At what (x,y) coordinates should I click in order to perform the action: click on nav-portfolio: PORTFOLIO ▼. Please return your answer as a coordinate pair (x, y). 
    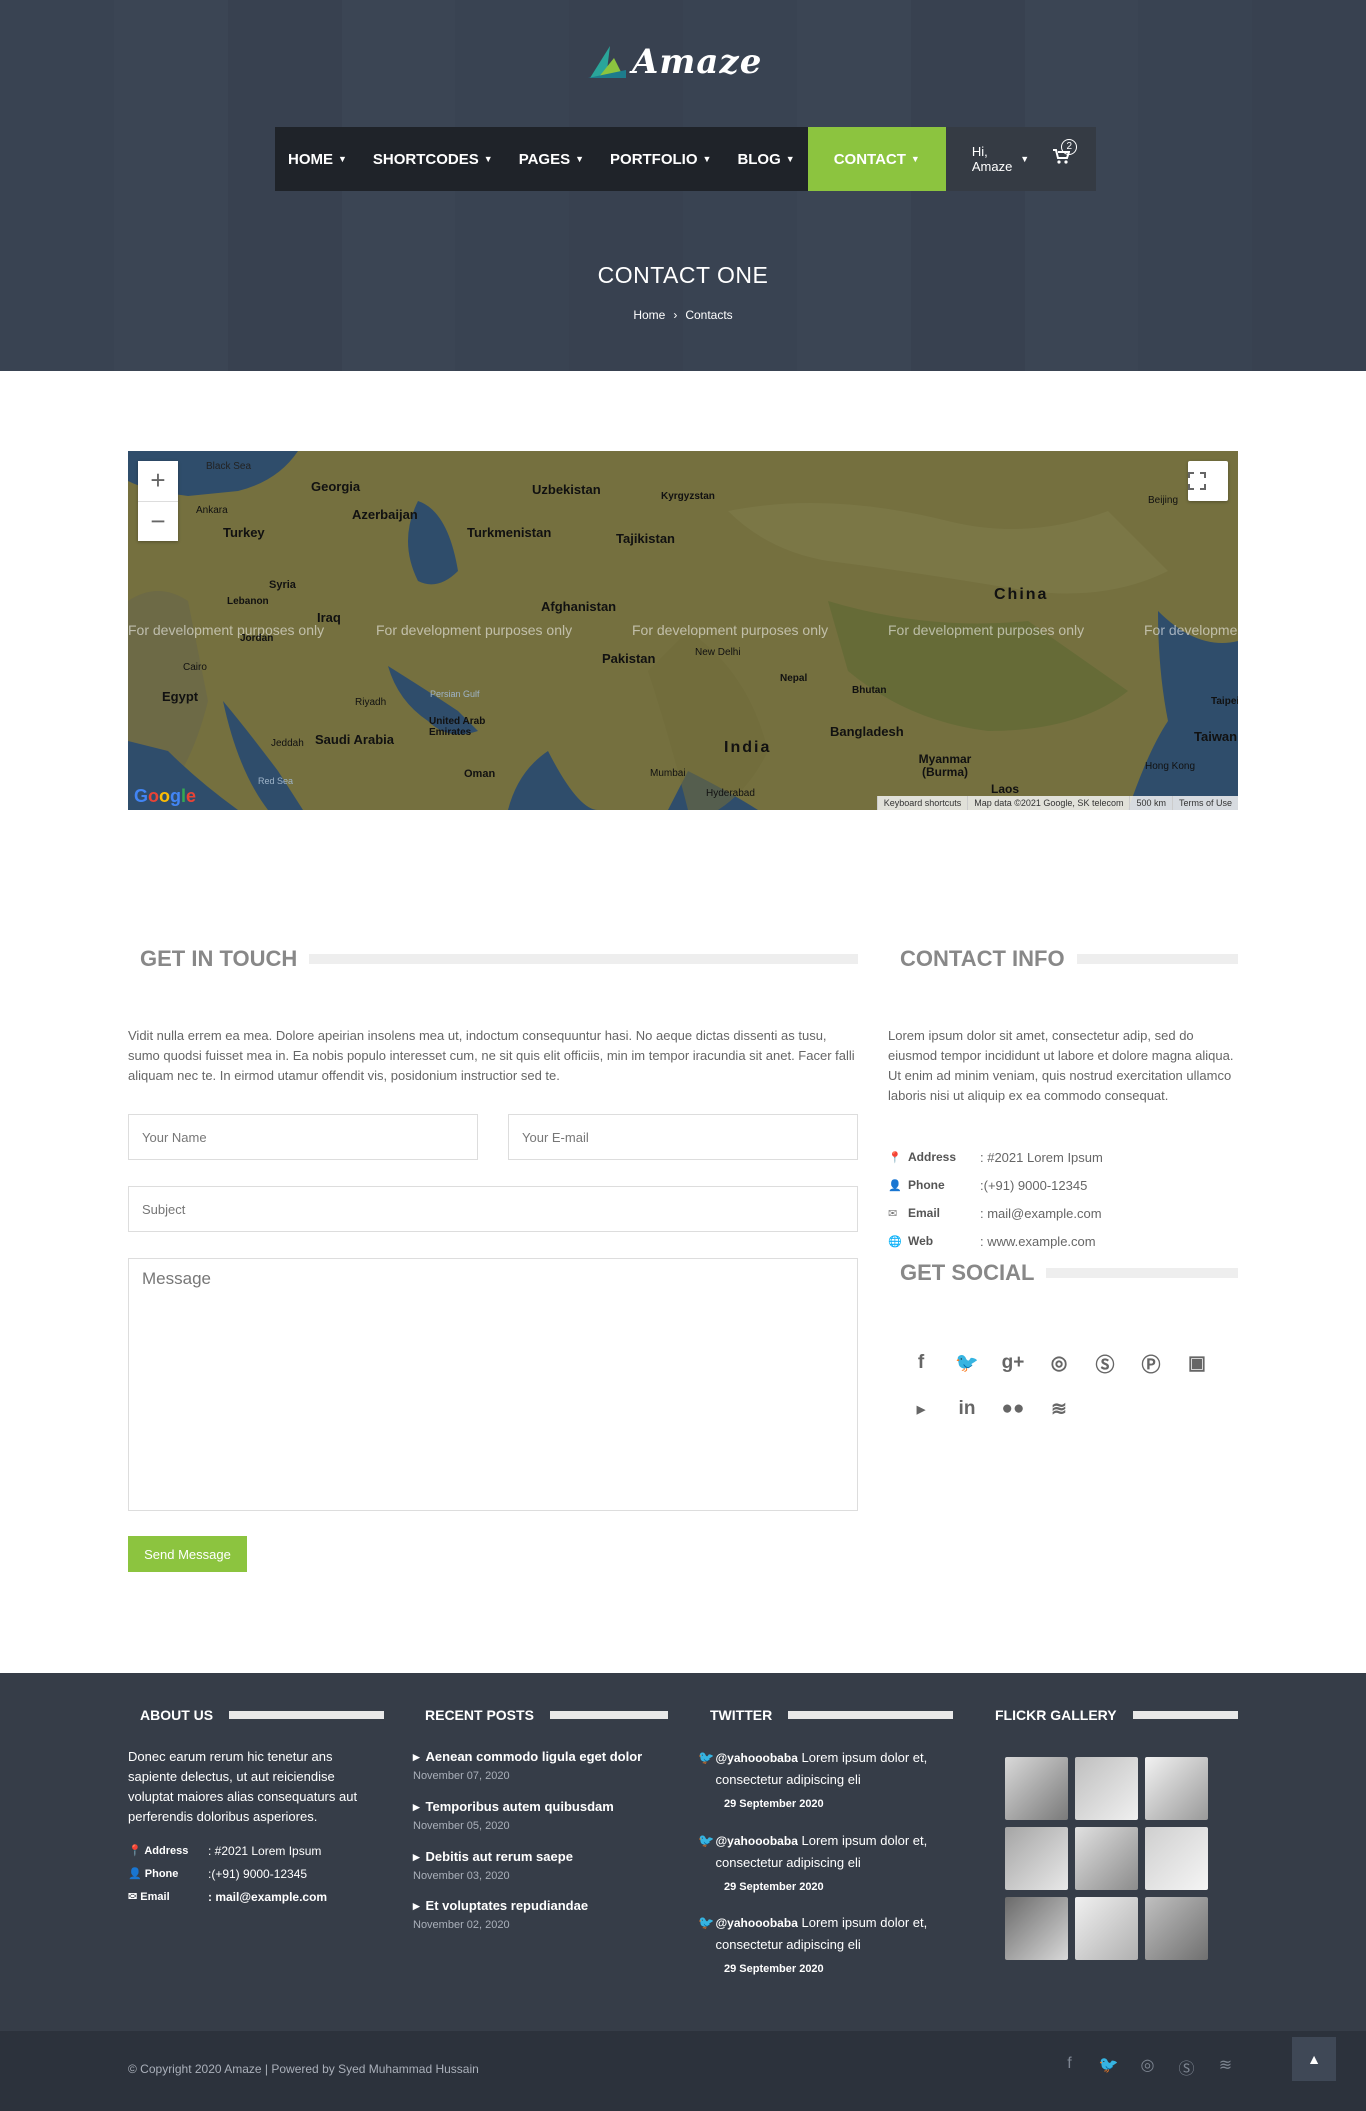
    Looking at the image, I should click on (660, 159).